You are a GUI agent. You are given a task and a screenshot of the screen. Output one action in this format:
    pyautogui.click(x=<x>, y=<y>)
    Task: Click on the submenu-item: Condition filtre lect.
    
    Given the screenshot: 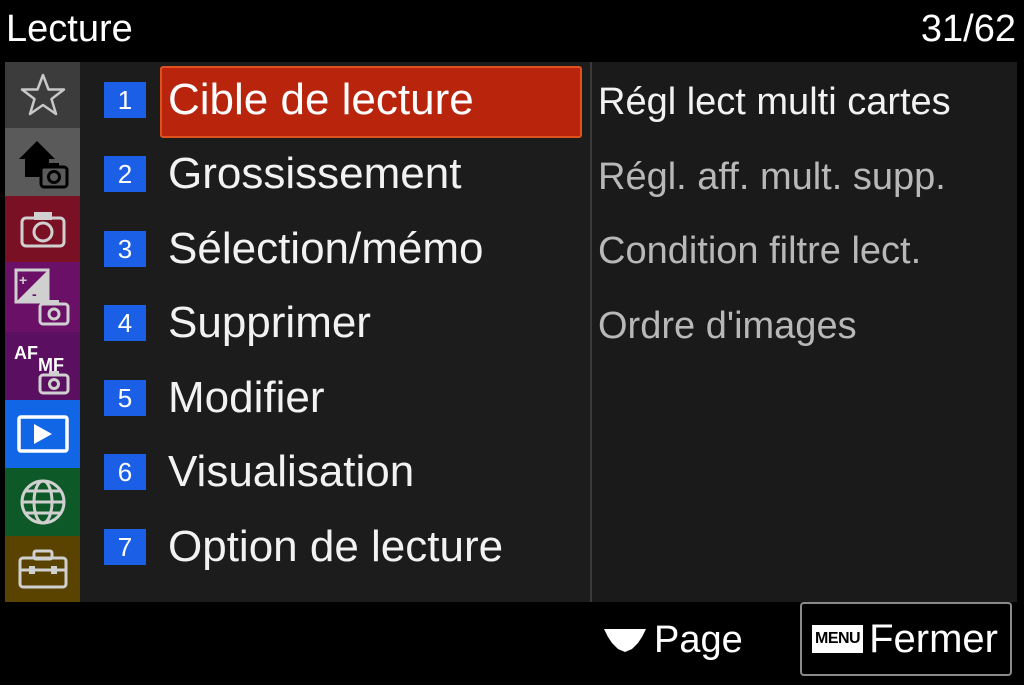 What is the action you would take?
    pyautogui.click(x=759, y=251)
    